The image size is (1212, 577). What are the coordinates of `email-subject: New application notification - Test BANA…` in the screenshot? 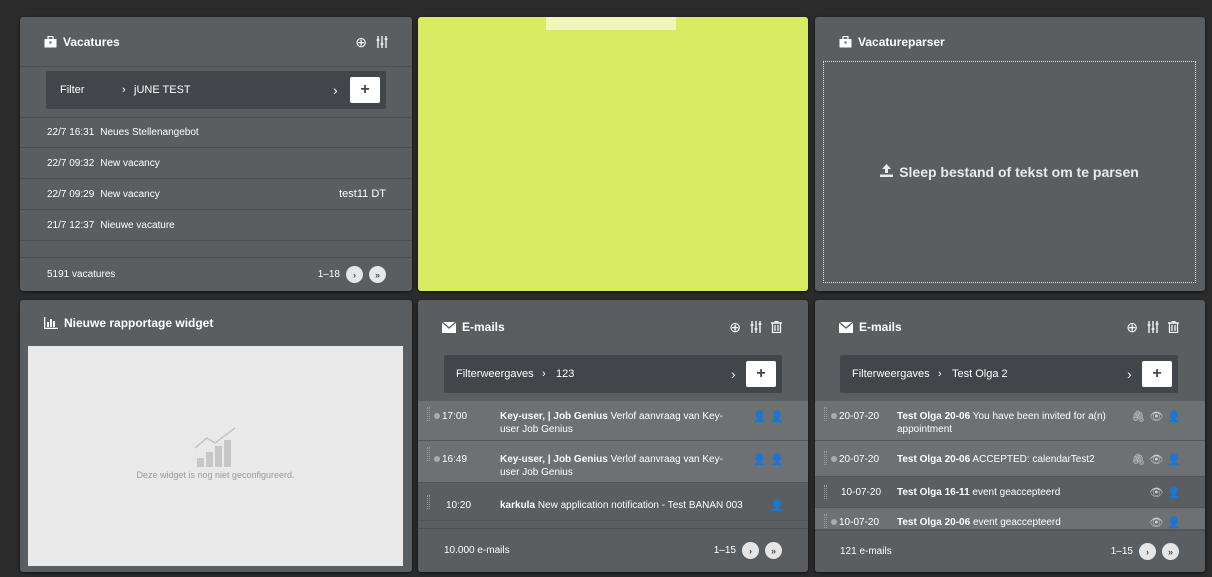 It's located at (640, 505).